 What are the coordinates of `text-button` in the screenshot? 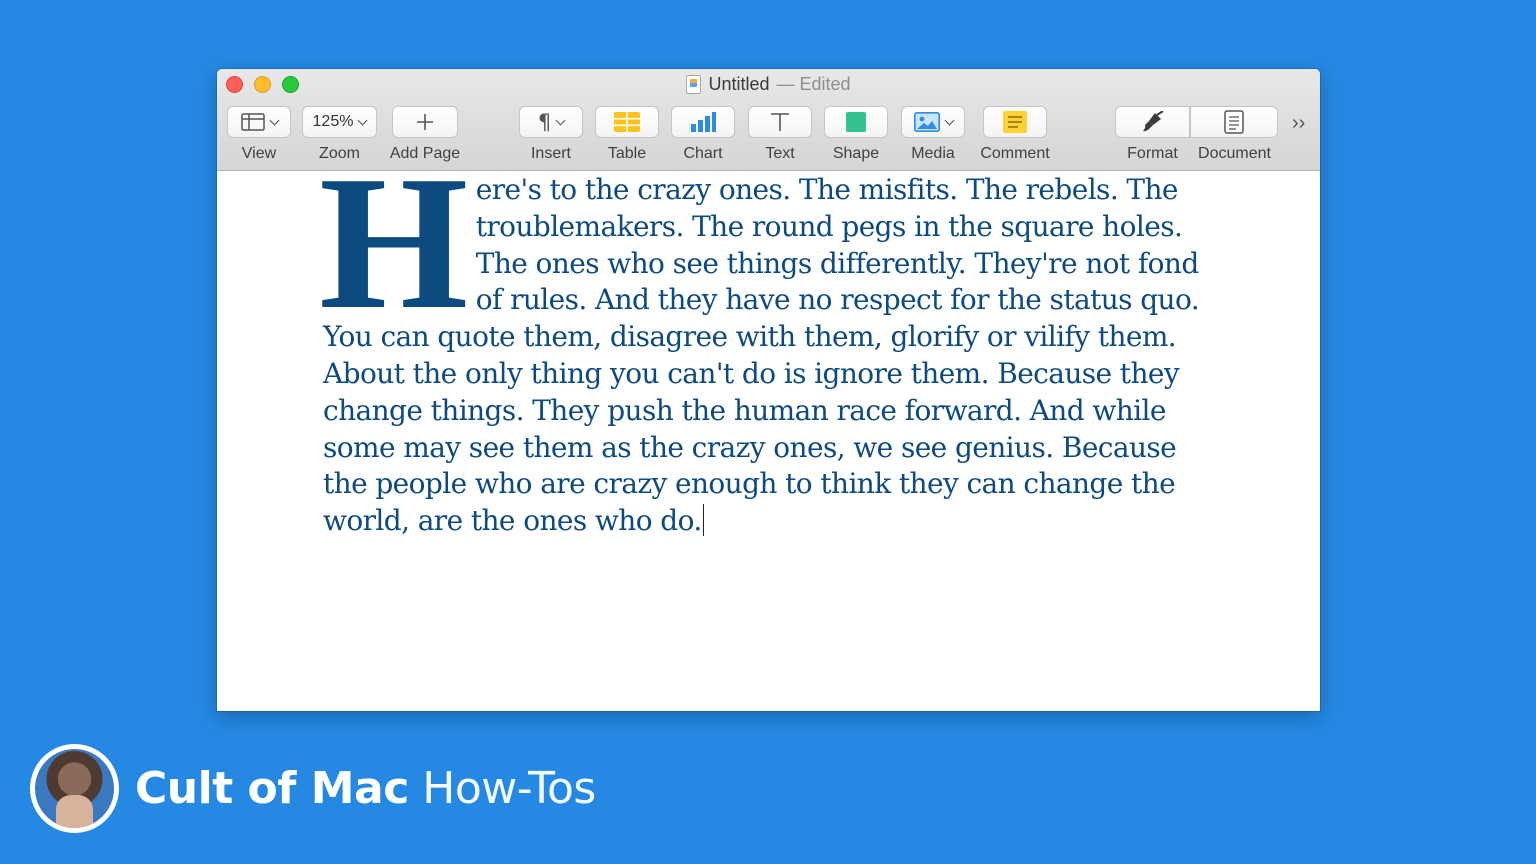 It's located at (780, 122).